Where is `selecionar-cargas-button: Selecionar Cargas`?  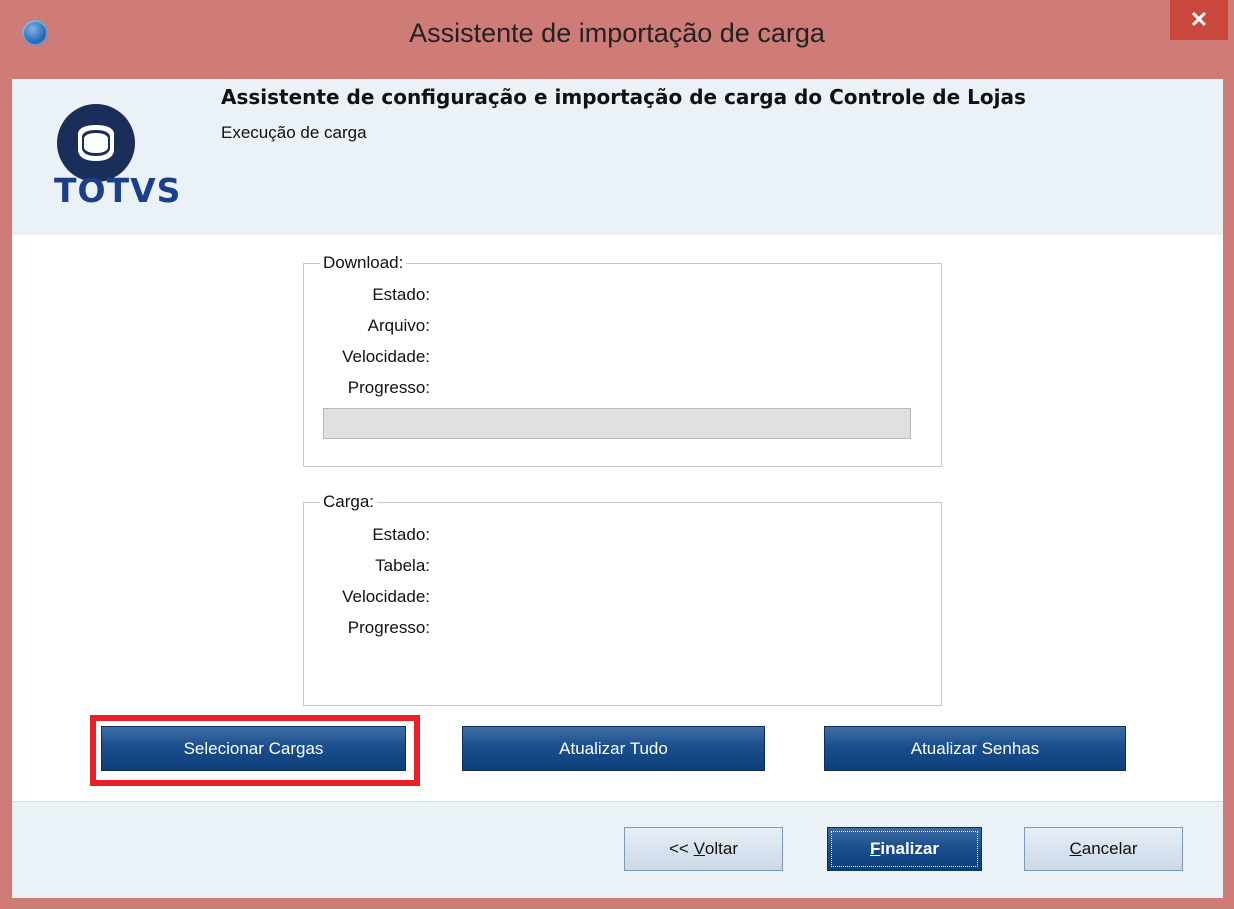
selecionar-cargas-button: Selecionar Cargas is located at coordinates (253, 748).